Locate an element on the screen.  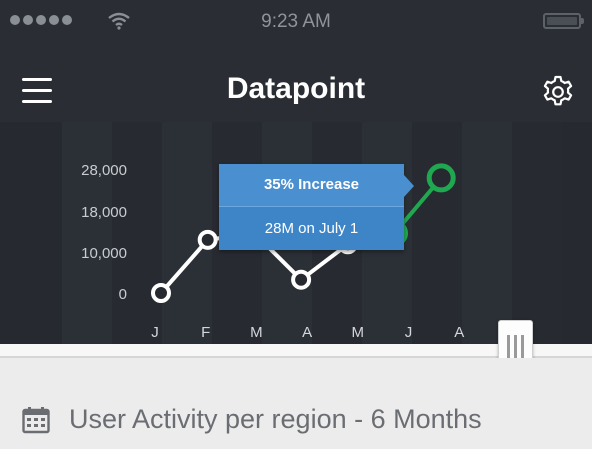
data-tooltip: 35% Increase 28M on July 1 is located at coordinates (311, 207).